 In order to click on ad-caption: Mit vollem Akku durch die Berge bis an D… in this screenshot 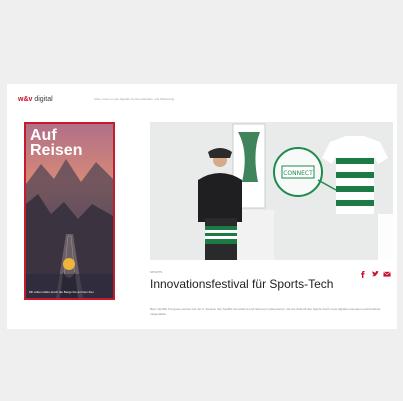, I will do `click(61, 292)`.